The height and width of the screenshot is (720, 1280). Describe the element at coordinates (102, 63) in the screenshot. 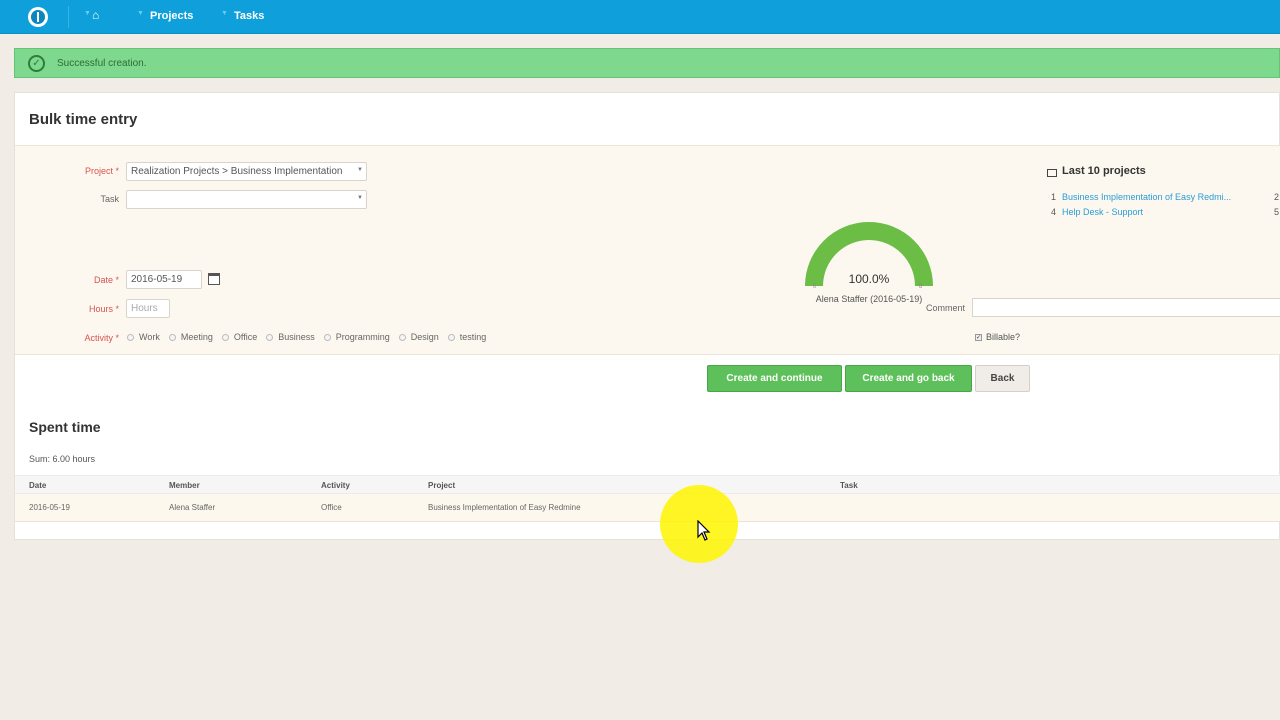

I see `flash-message: Successful creation.` at that location.